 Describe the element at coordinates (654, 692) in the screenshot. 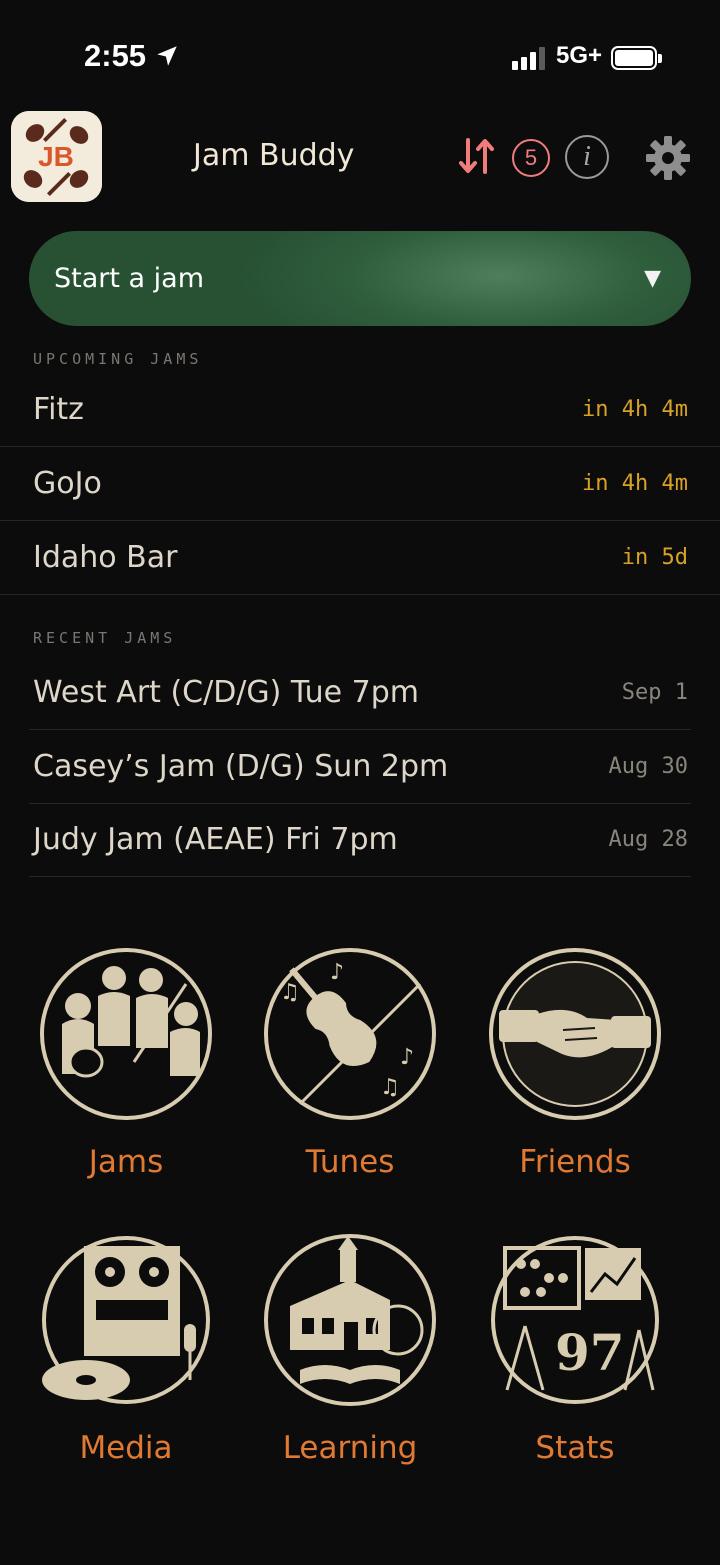

I see `jam-date: Sep 1` at that location.